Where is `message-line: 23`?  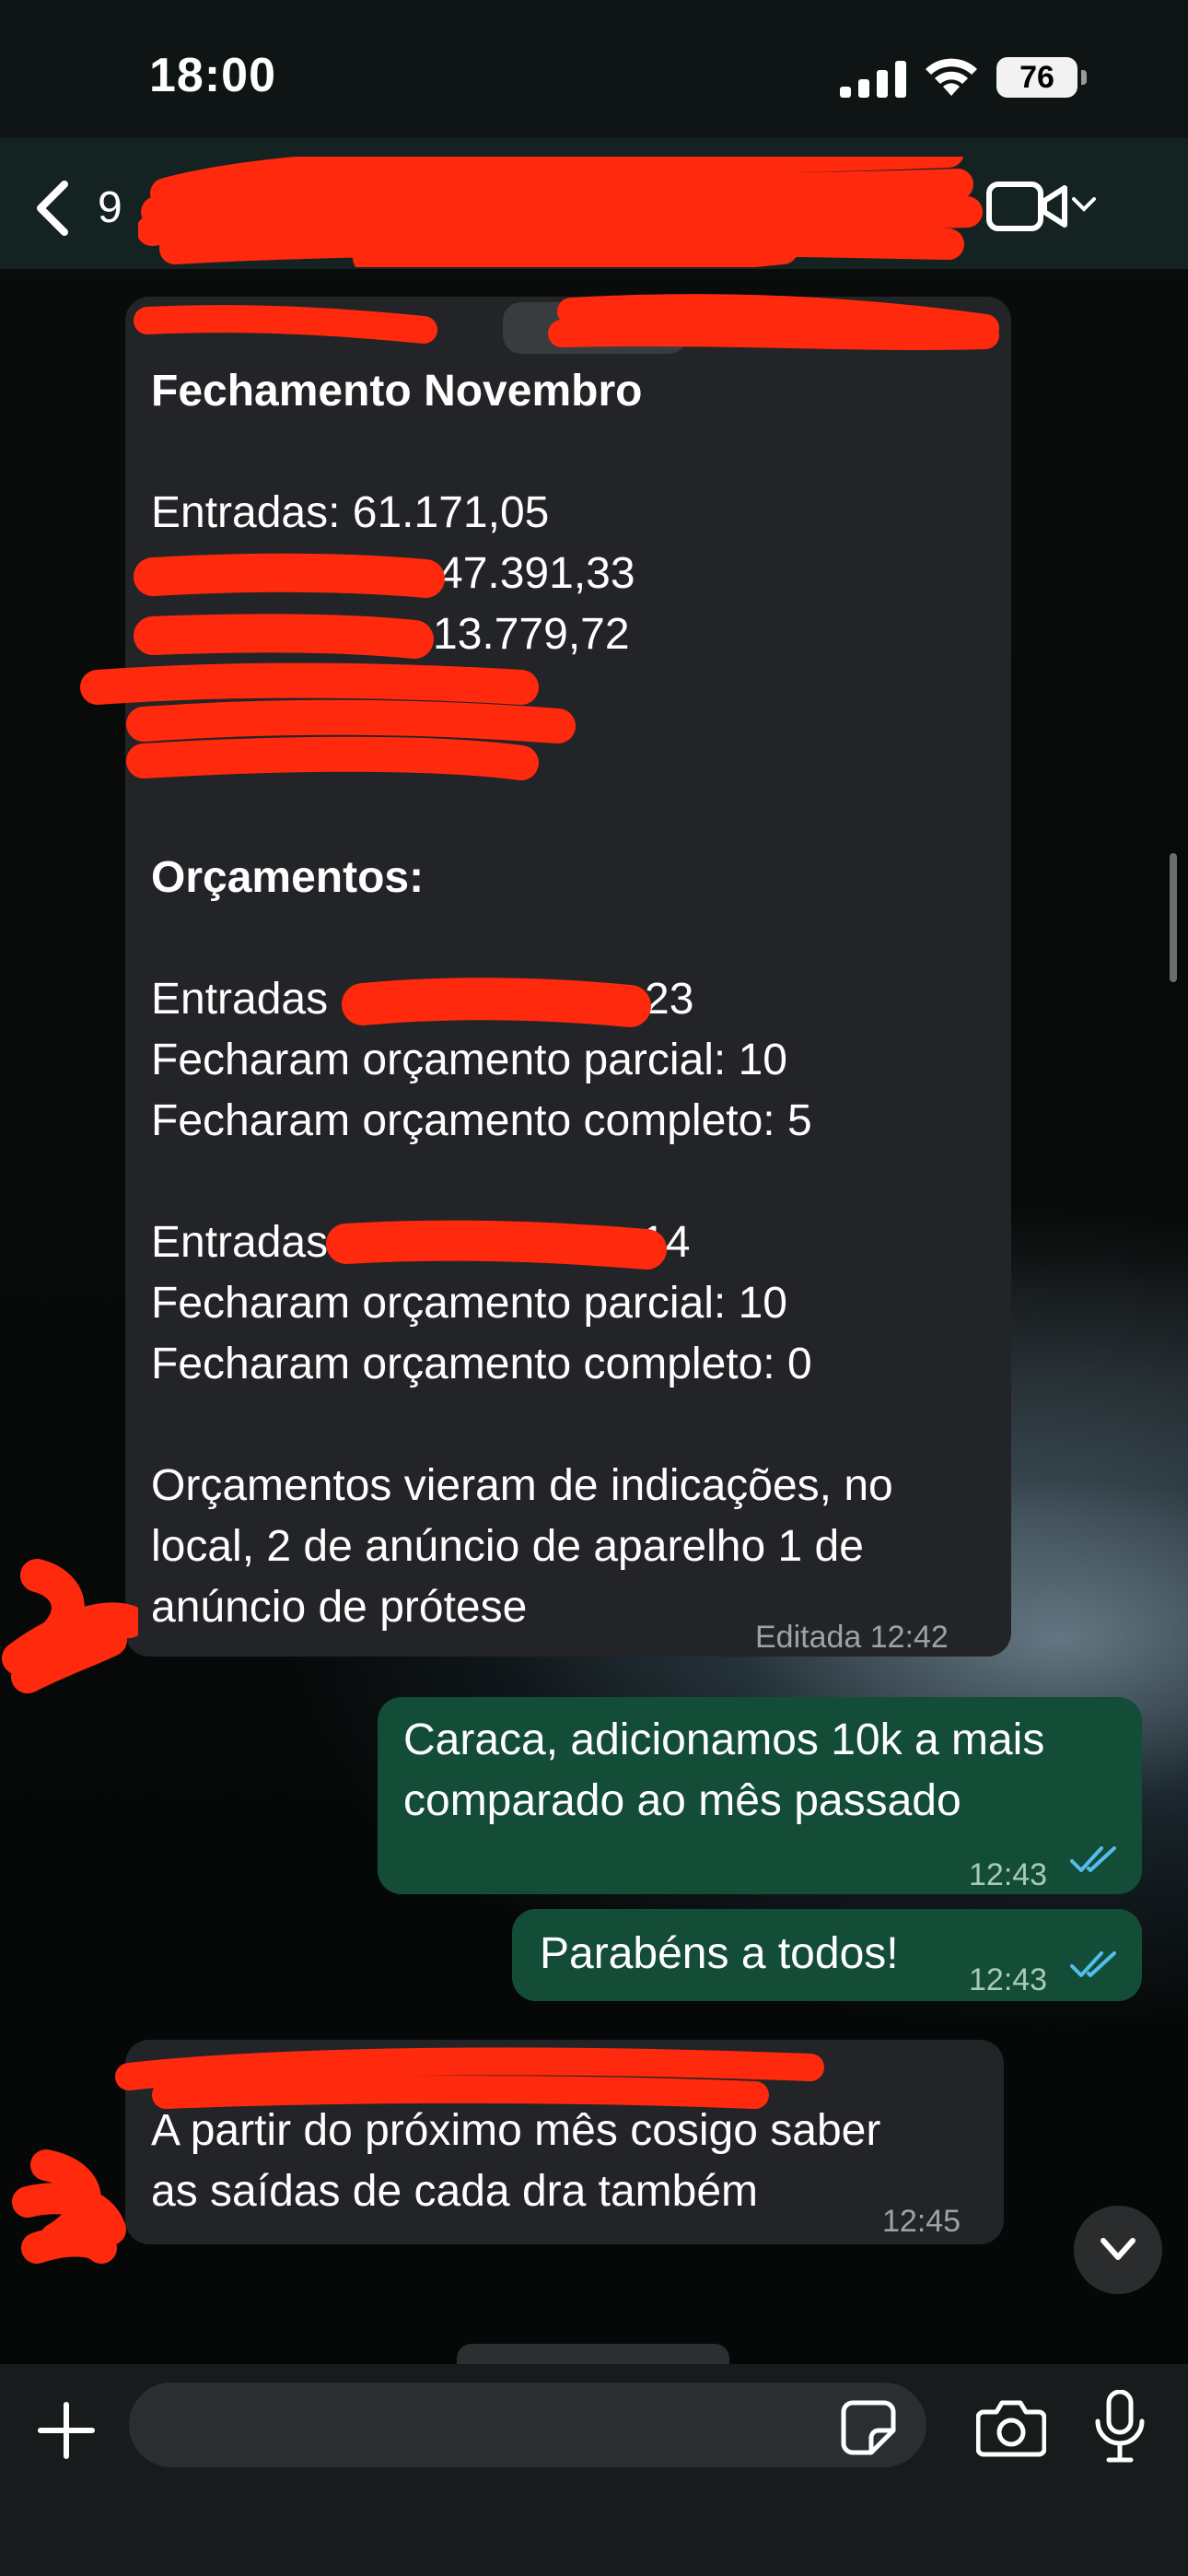 message-line: 23 is located at coordinates (669, 1000).